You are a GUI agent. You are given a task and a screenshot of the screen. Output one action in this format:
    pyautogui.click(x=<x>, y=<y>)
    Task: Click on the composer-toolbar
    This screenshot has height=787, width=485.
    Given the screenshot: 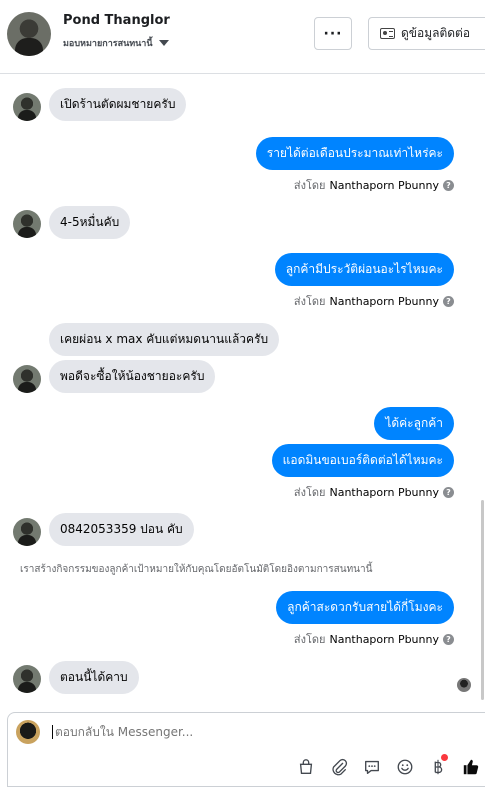 What is the action you would take?
    pyautogui.click(x=388, y=767)
    